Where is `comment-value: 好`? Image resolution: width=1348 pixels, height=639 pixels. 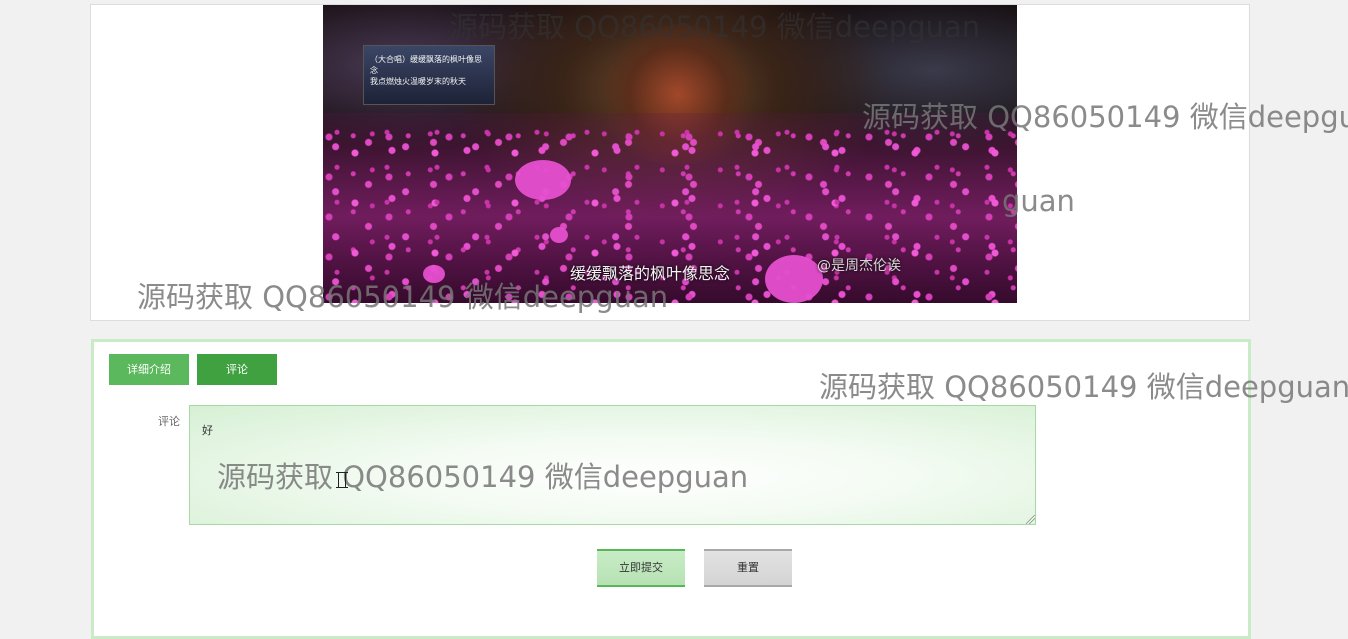
comment-value: 好 is located at coordinates (207, 430).